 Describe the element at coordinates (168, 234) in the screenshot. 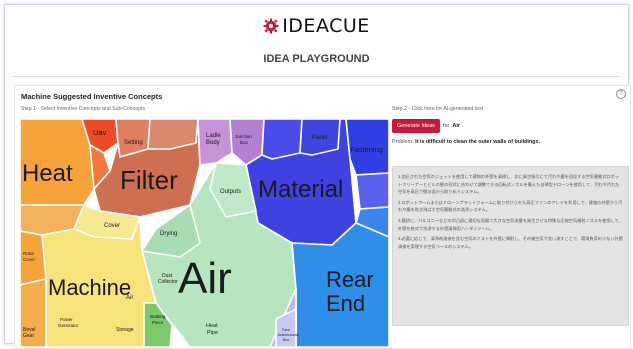

I see `label-drying: Drying` at that location.